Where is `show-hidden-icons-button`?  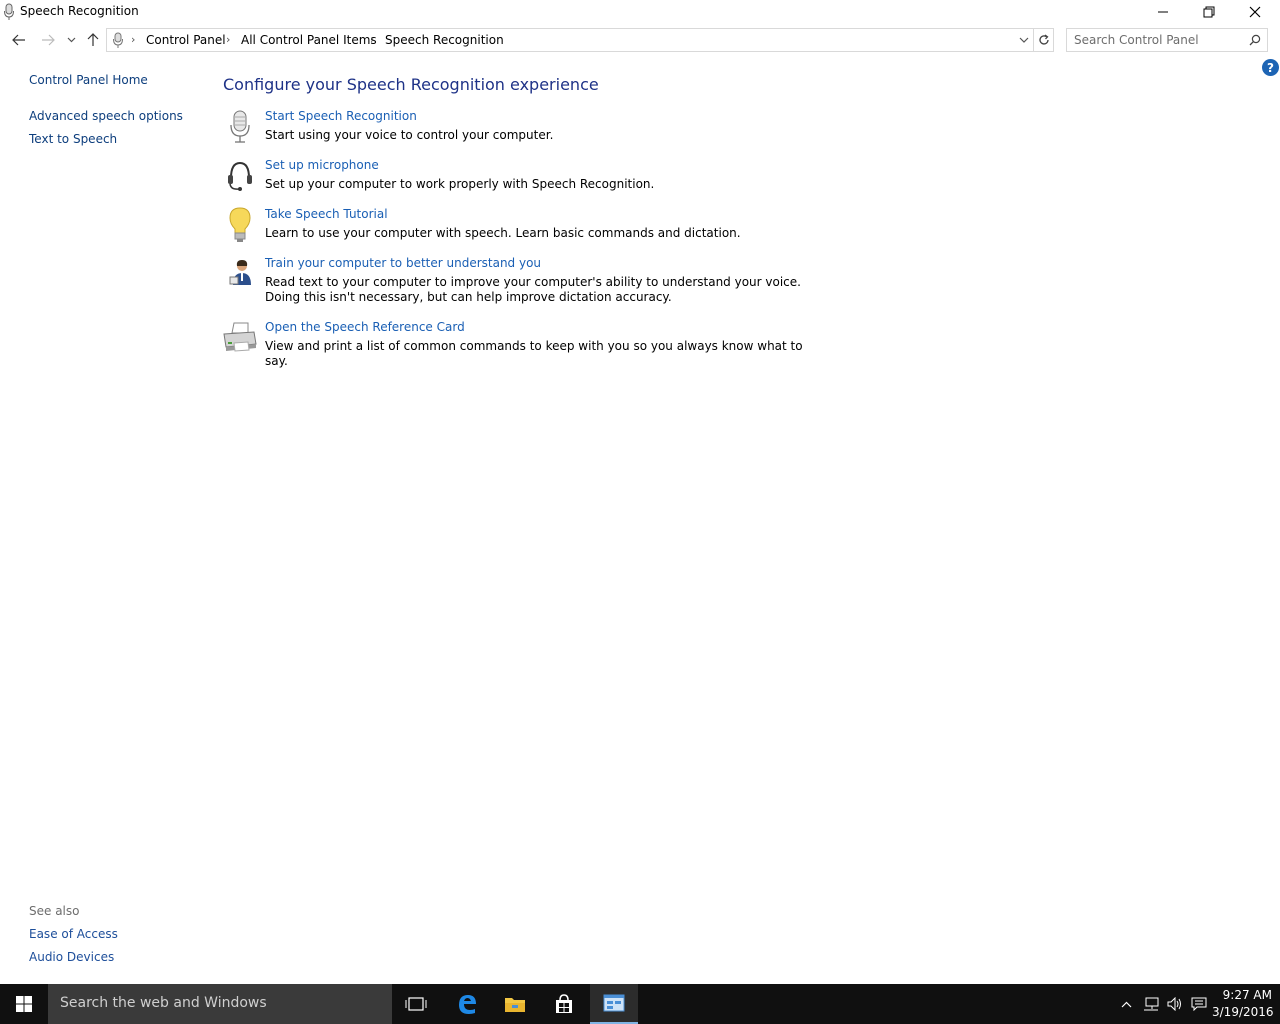
show-hidden-icons-button is located at coordinates (1126, 1004).